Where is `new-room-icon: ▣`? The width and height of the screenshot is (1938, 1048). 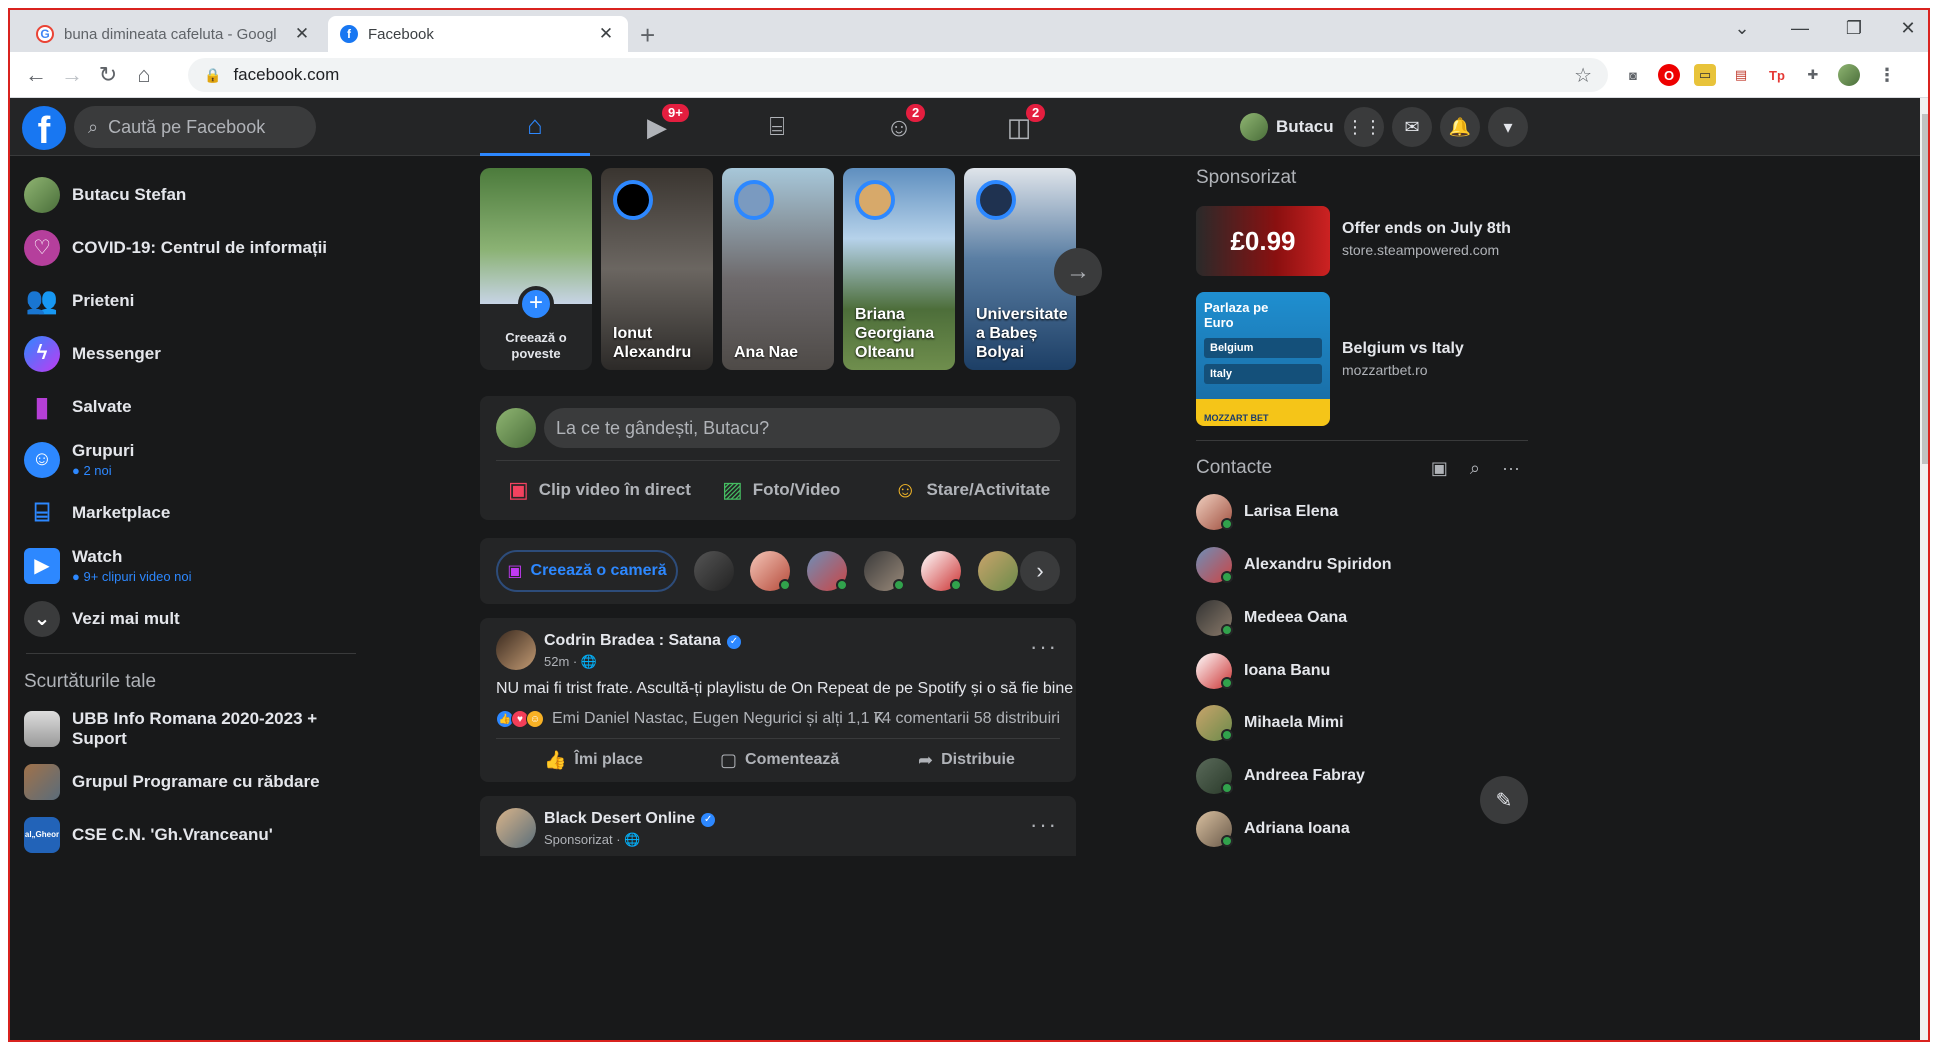 new-room-icon: ▣ is located at coordinates (1439, 468).